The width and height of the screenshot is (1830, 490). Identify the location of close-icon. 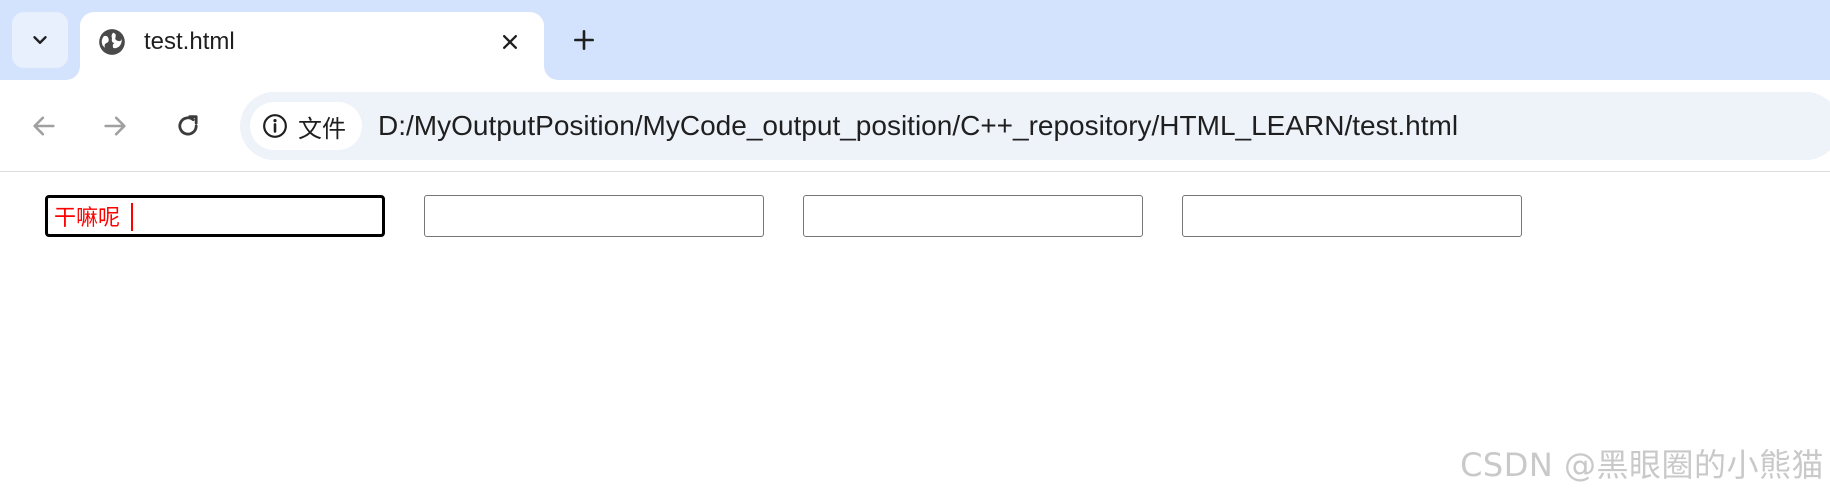
(510, 42).